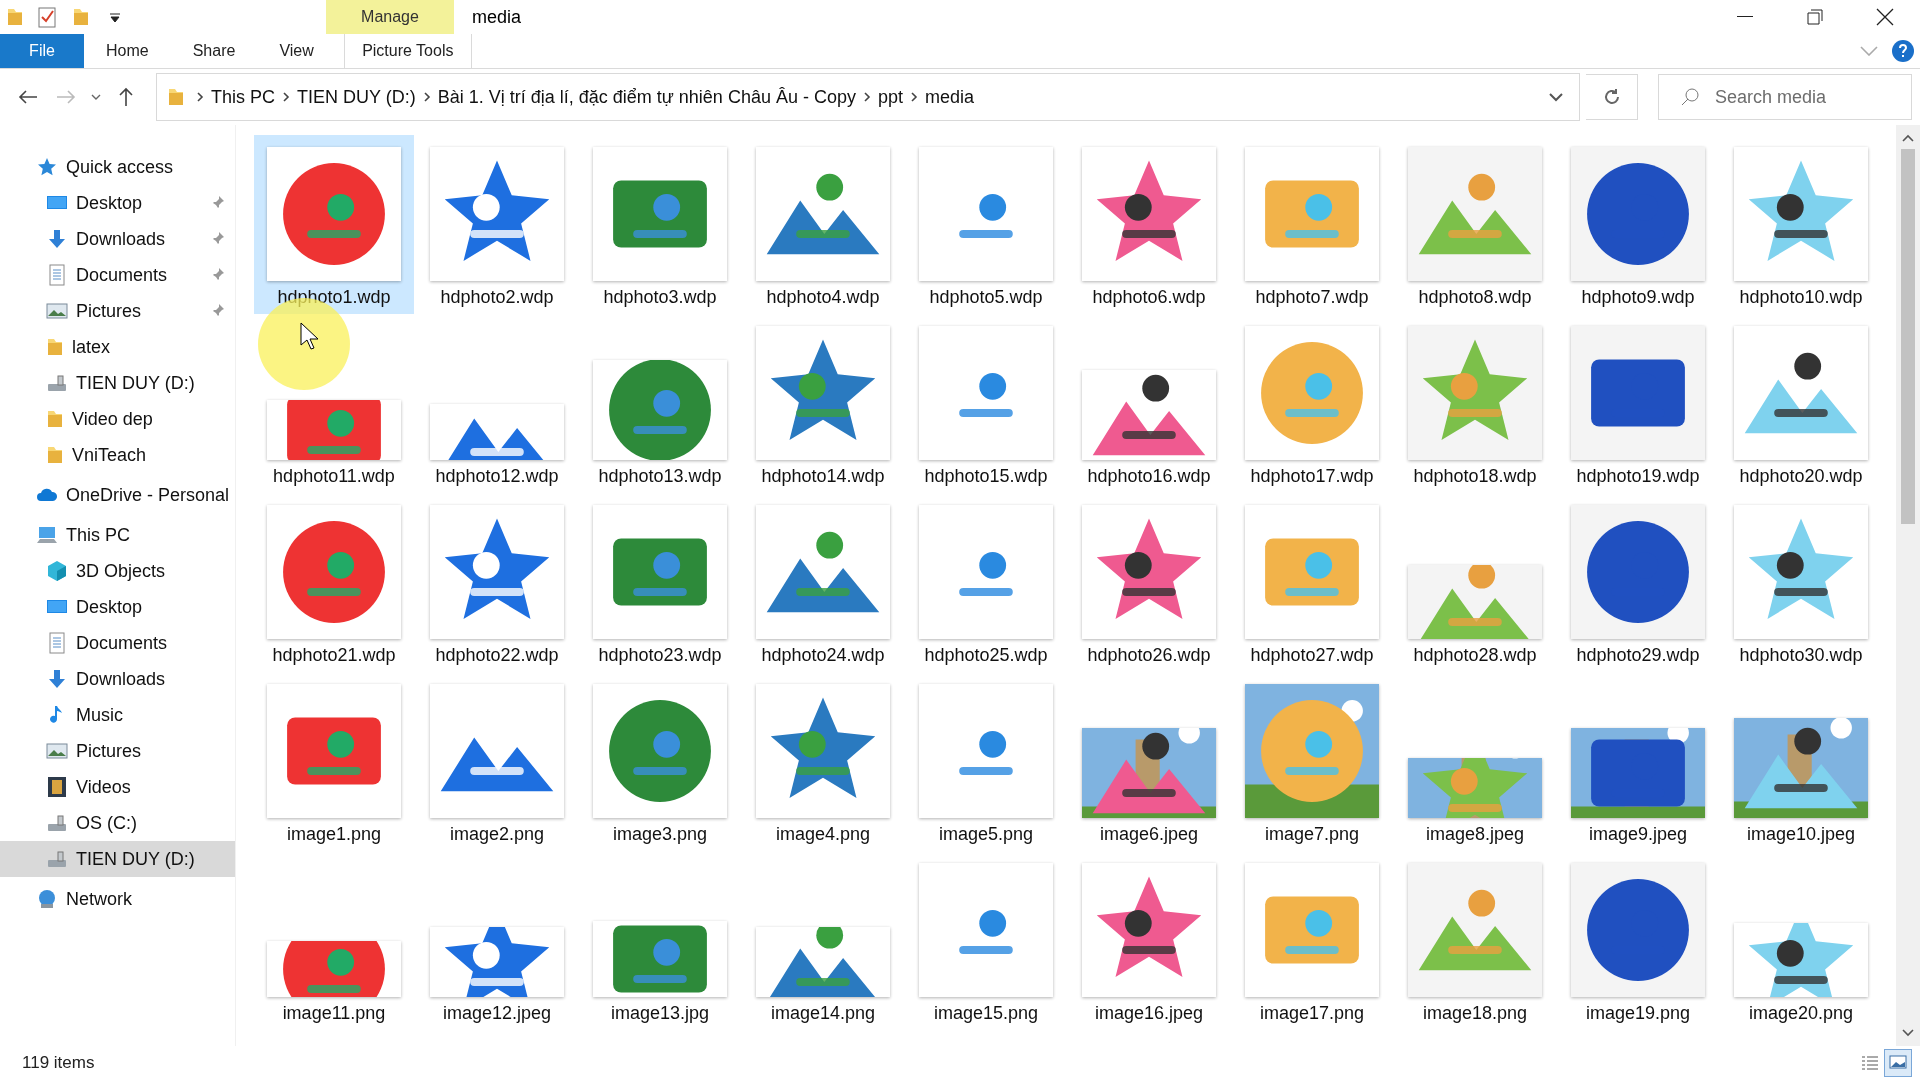  Describe the element at coordinates (1612, 97) in the screenshot. I see `refresh-button` at that location.